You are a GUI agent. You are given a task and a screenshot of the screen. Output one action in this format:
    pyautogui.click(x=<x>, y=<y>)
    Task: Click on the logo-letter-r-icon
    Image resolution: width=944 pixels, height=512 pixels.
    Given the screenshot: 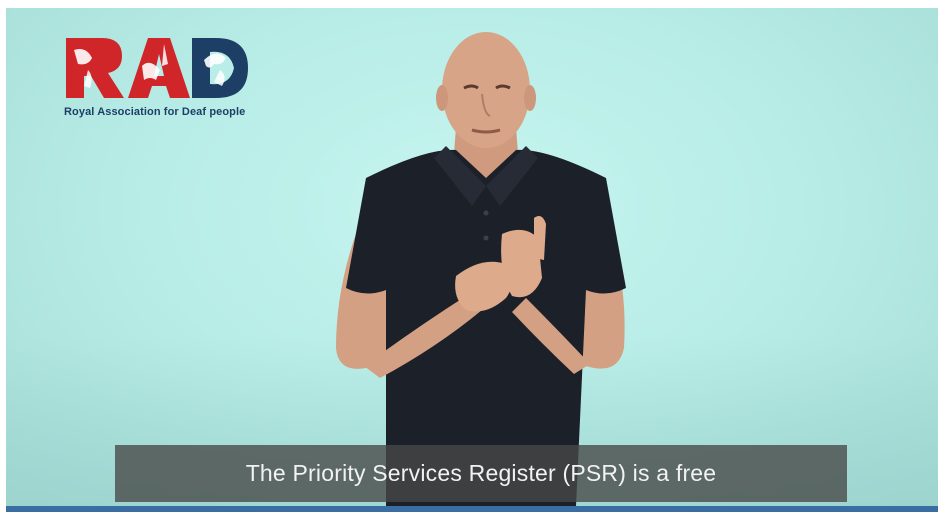 What is the action you would take?
    pyautogui.click(x=95, y=68)
    